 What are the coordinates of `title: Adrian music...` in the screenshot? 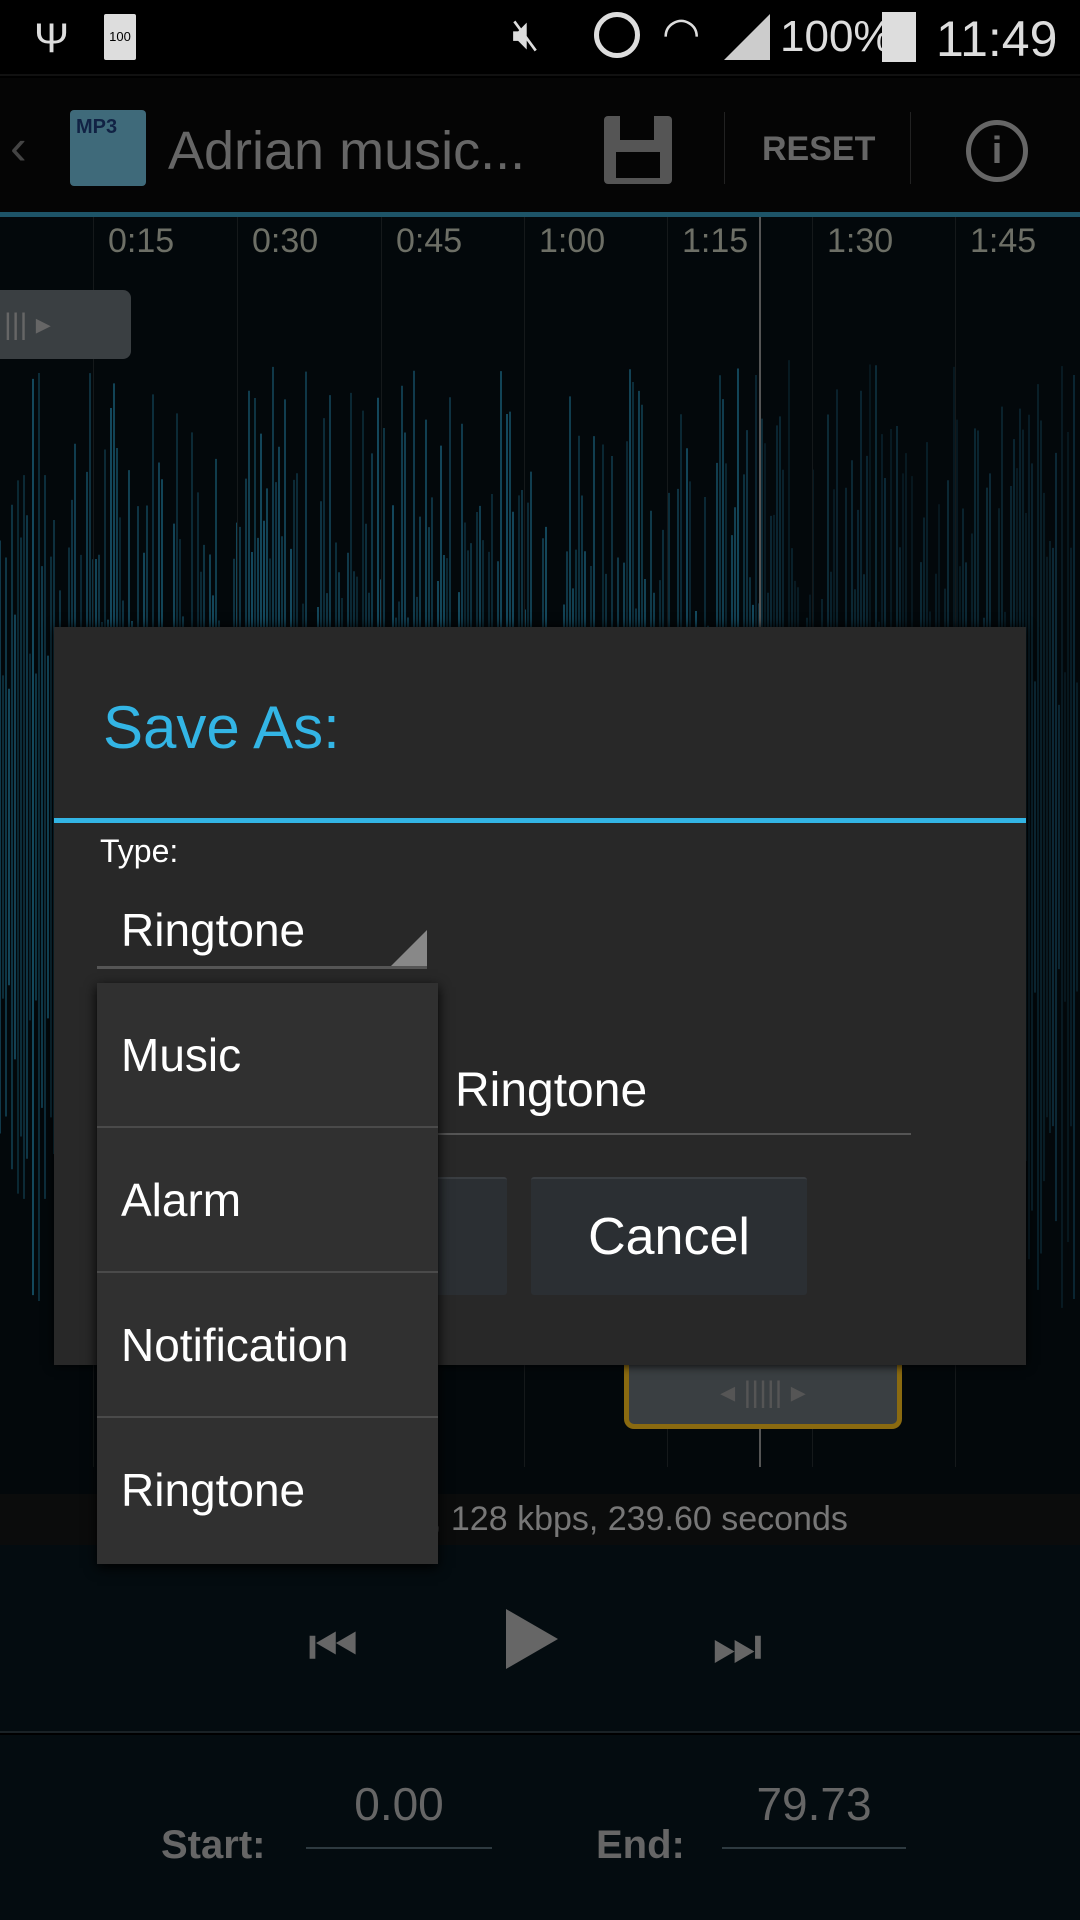 It's located at (347, 151).